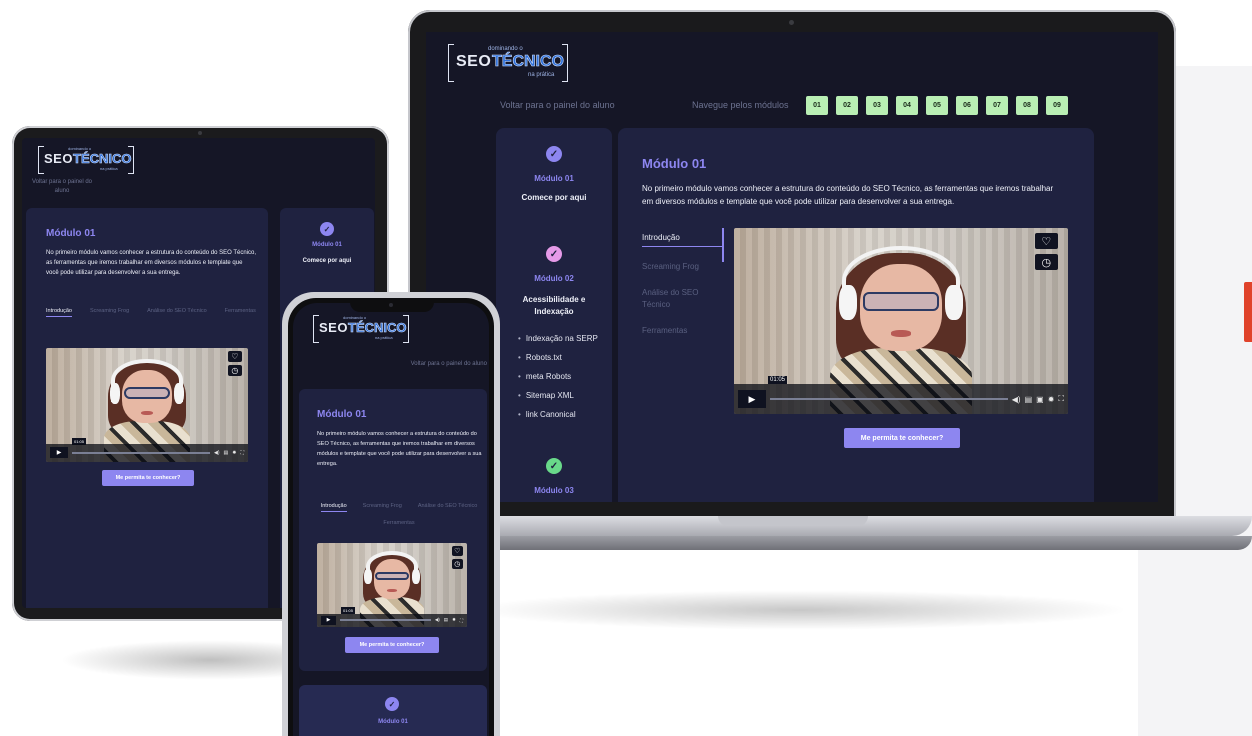 The image size is (1252, 736). I want to click on active-tab-indicator, so click(723, 245).